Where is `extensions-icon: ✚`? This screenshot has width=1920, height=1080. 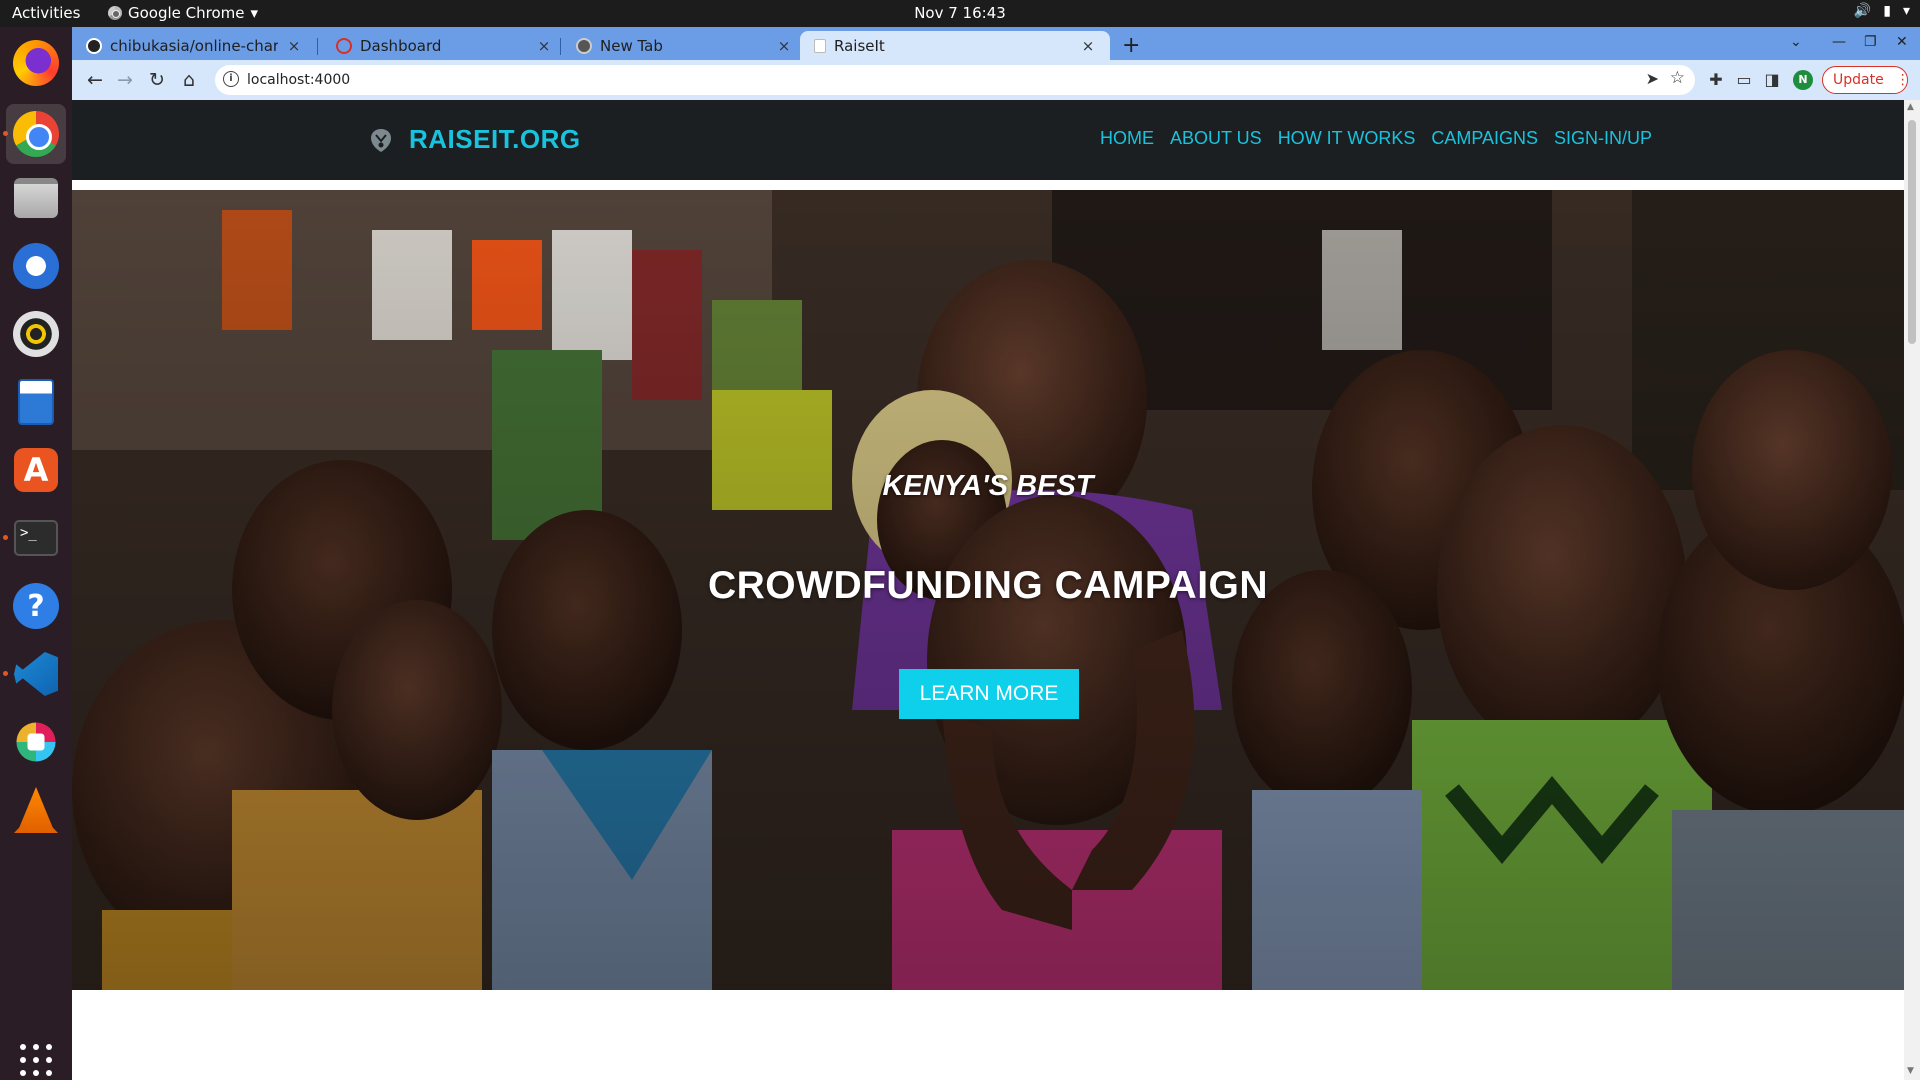 extensions-icon: ✚ is located at coordinates (1716, 80).